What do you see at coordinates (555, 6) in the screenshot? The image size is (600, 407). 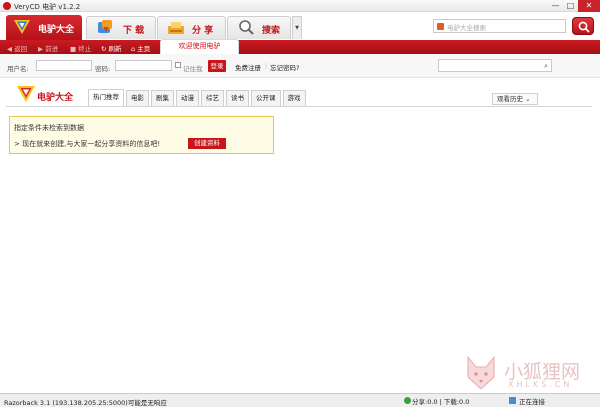 I see `minimize-button: —` at bounding box center [555, 6].